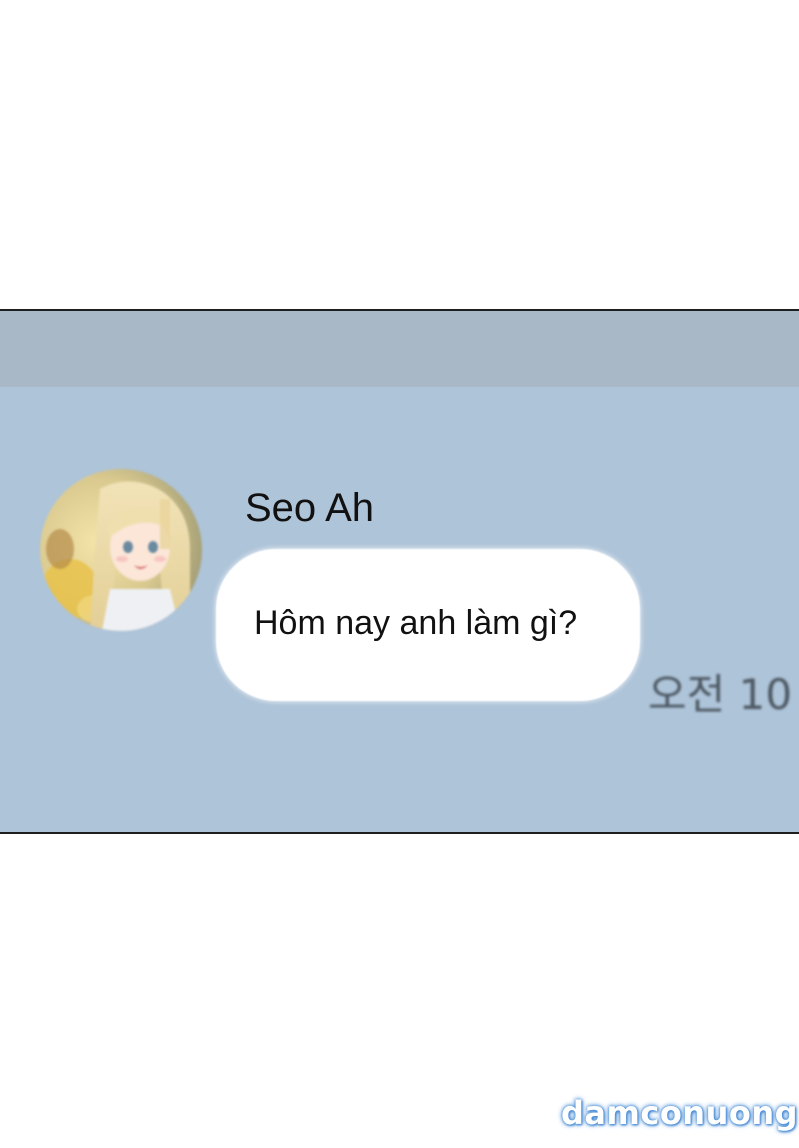  Describe the element at coordinates (310, 508) in the screenshot. I see `sender-name: Seo Ah` at that location.